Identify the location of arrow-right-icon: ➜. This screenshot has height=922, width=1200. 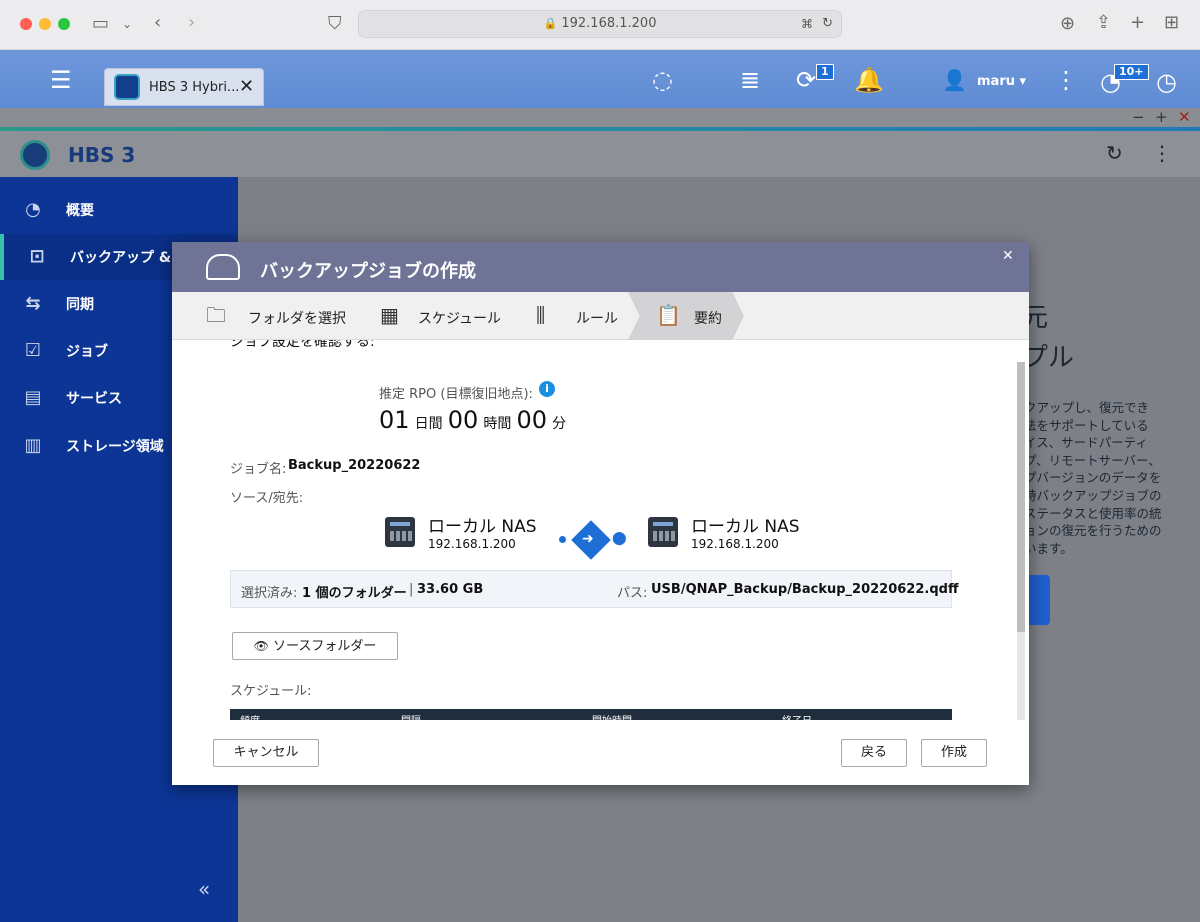
(588, 539).